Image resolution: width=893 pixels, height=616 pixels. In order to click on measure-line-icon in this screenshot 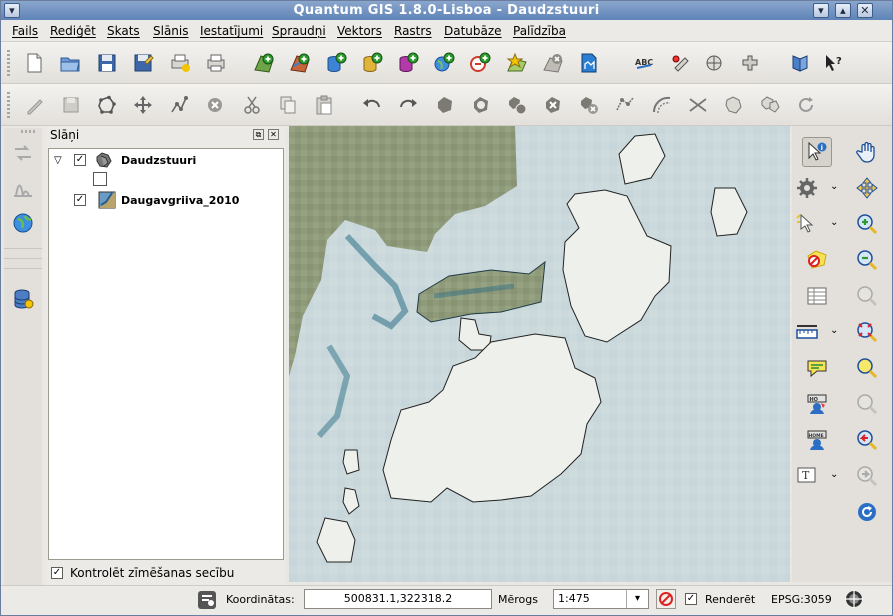, I will do `click(807, 332)`.